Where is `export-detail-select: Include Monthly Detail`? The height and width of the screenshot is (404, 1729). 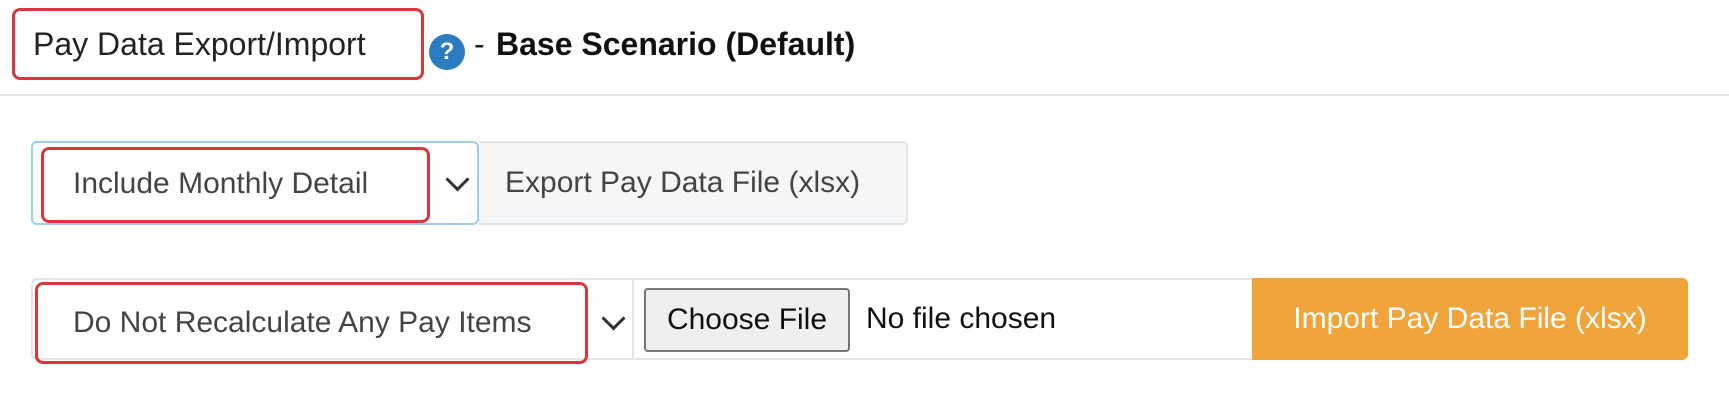 export-detail-select: Include Monthly Detail is located at coordinates (255, 183).